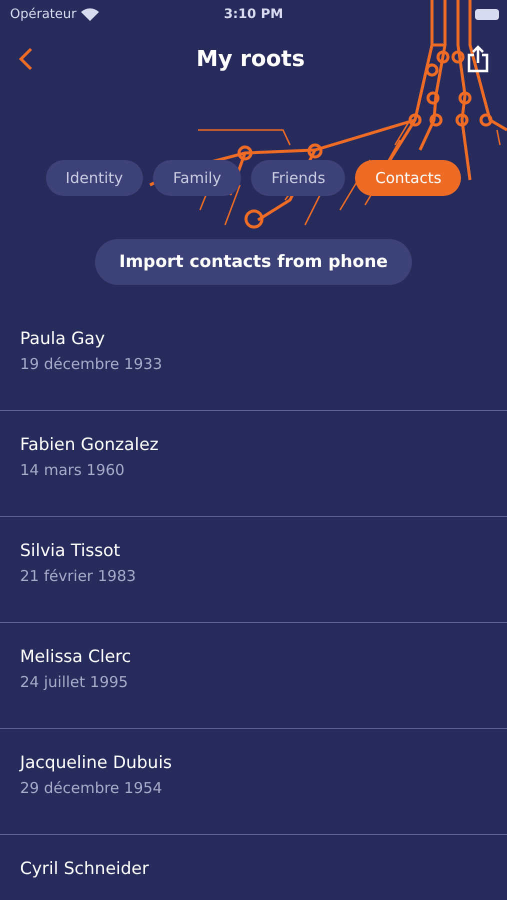 This screenshot has width=507, height=900. I want to click on contact-name: Melissa Clerc, so click(253, 657).